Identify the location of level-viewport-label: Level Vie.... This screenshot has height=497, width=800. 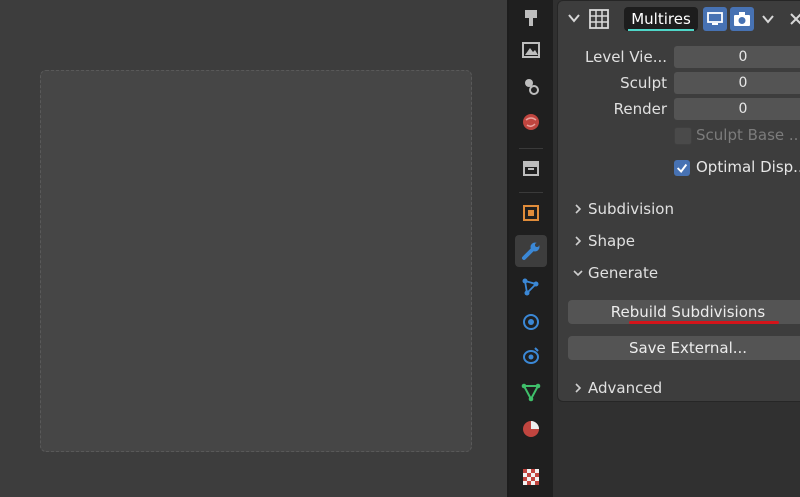
(626, 57).